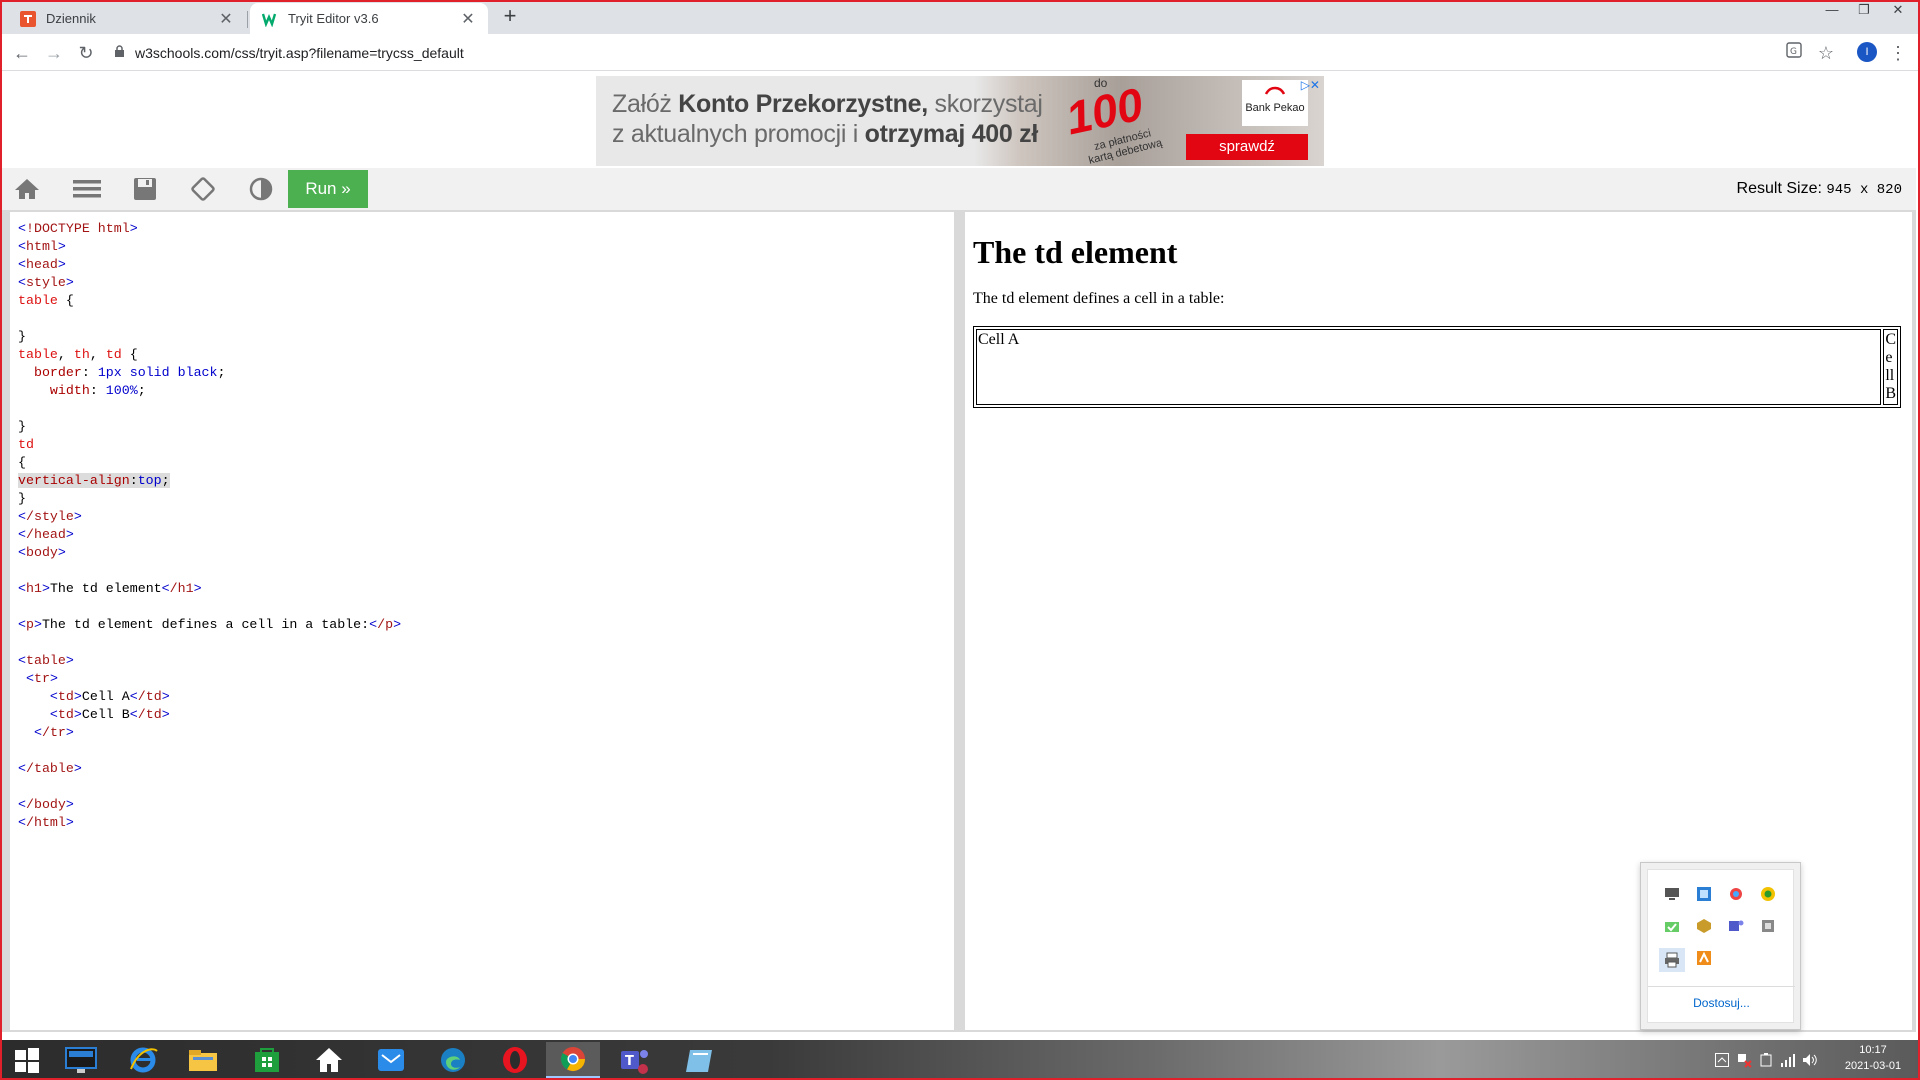 The width and height of the screenshot is (1920, 1080). Describe the element at coordinates (1744, 1060) in the screenshot. I see `flag-tray-icon` at that location.